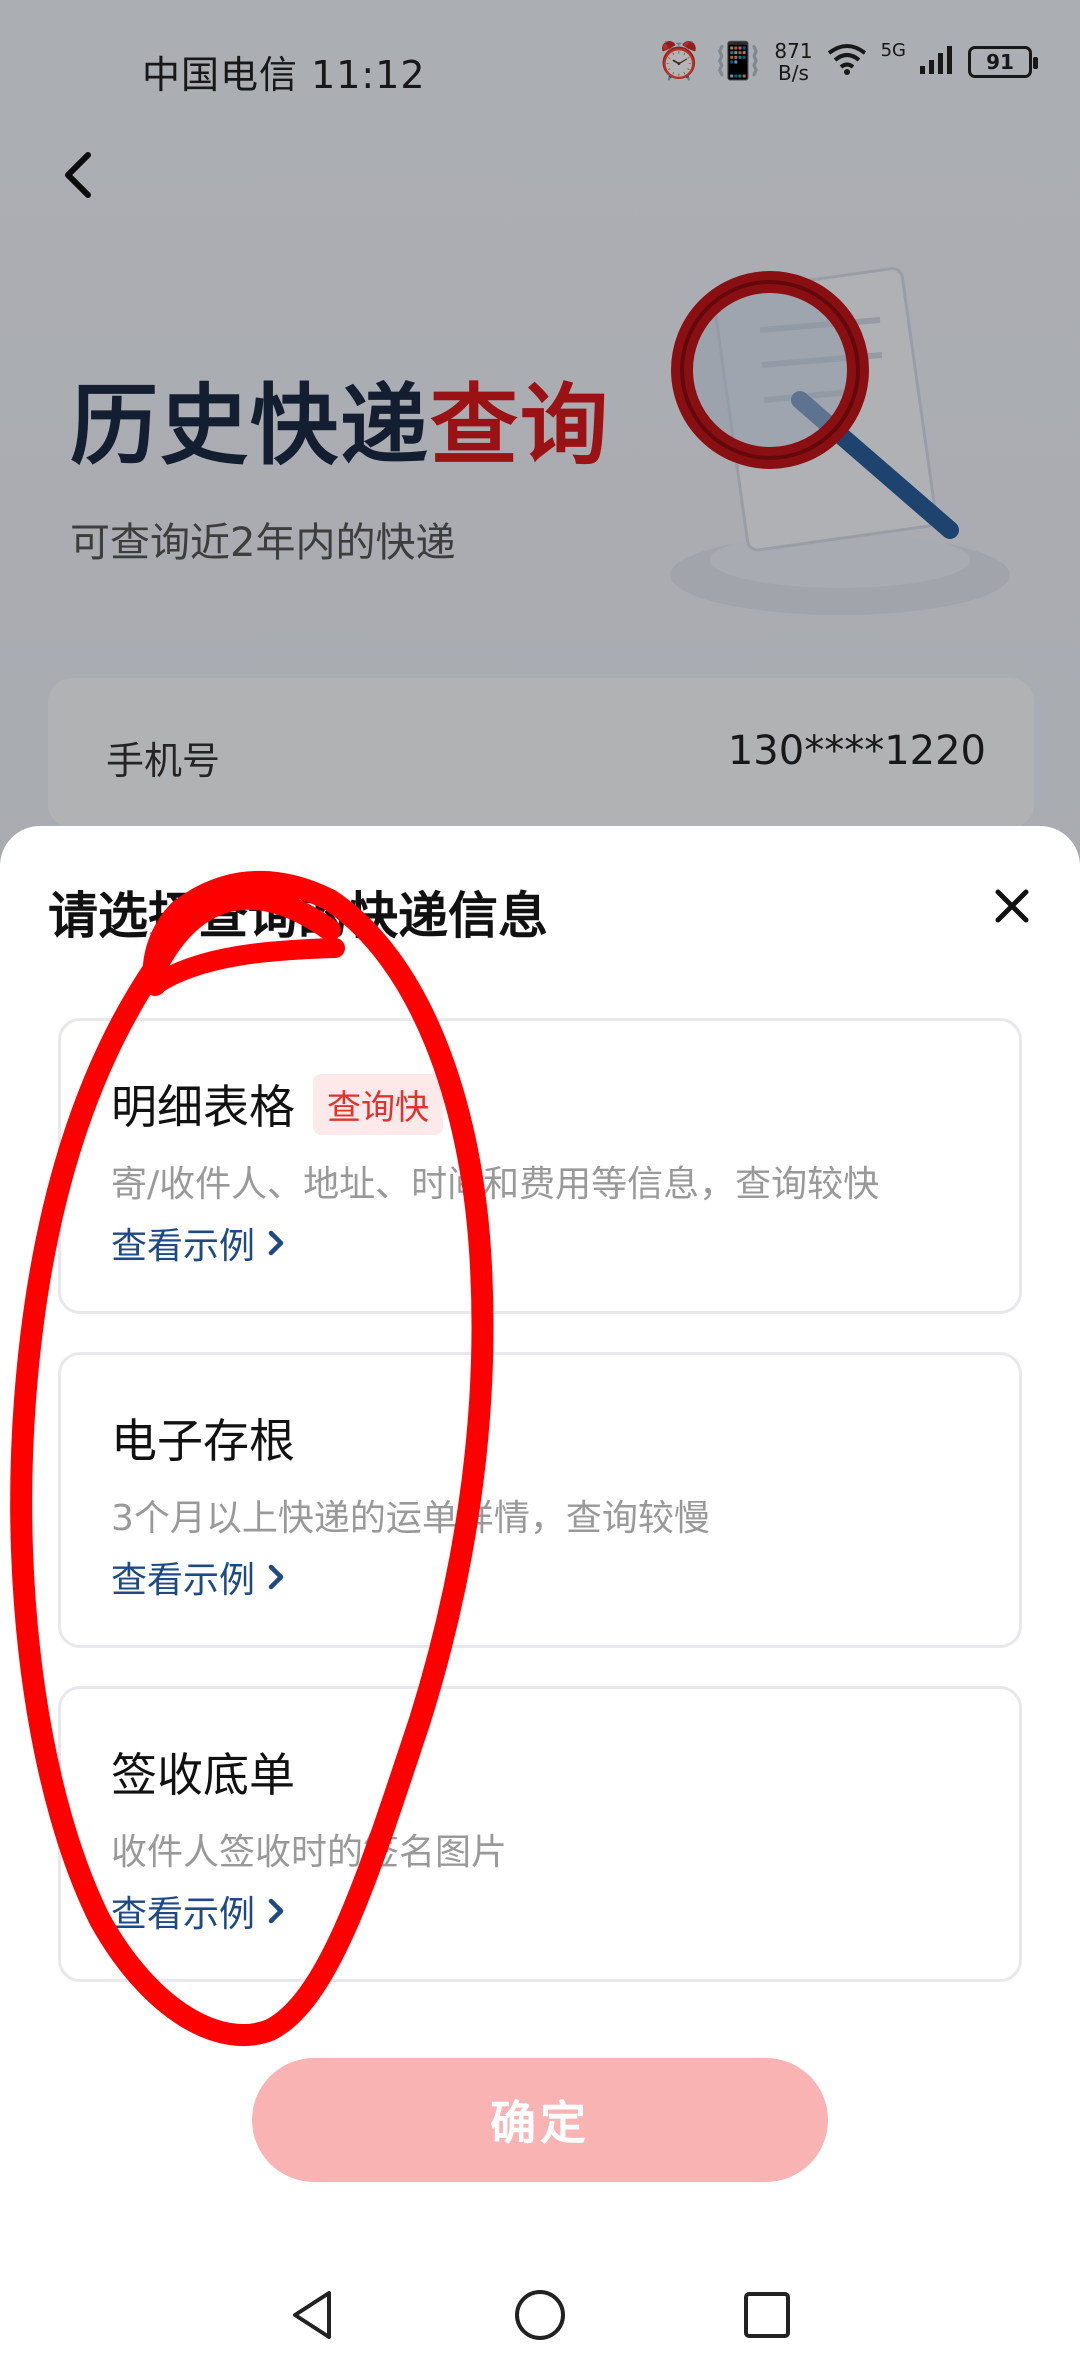  What do you see at coordinates (309, 1852) in the screenshot?
I see `option-description: 收件人签收时的签名图片` at bounding box center [309, 1852].